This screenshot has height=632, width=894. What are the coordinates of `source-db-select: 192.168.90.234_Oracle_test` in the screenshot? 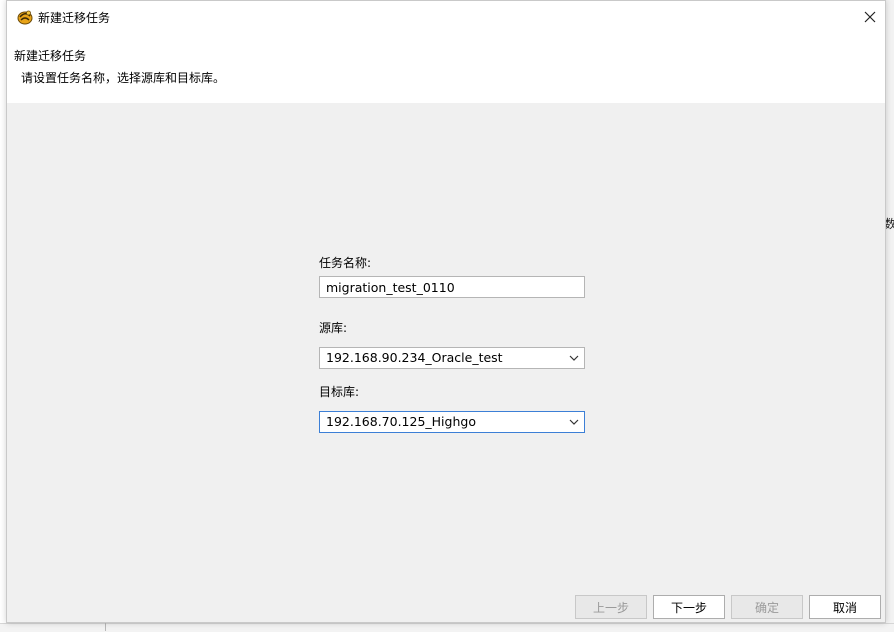 It's located at (452, 358).